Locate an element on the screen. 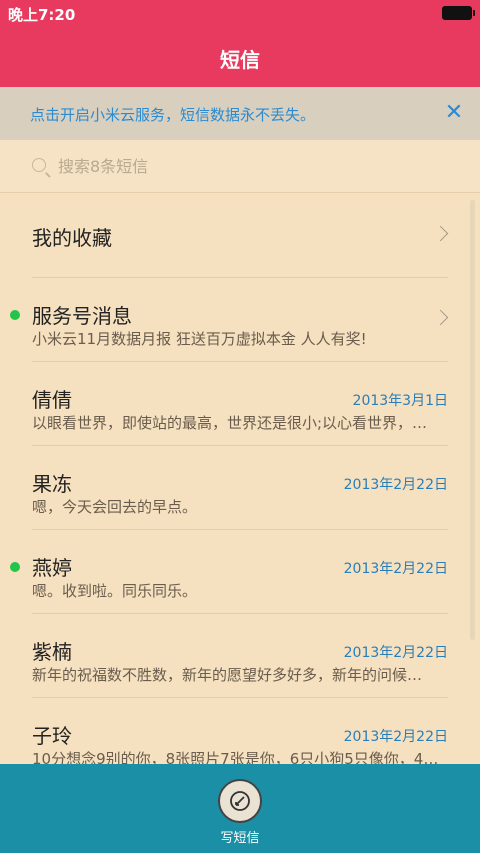 The image size is (480, 853). conversation-row: 倩倩以眼看世界，即使站的最高，世界还是很小;以心看世界，… 2013年3月1日 is located at coordinates (240, 404).